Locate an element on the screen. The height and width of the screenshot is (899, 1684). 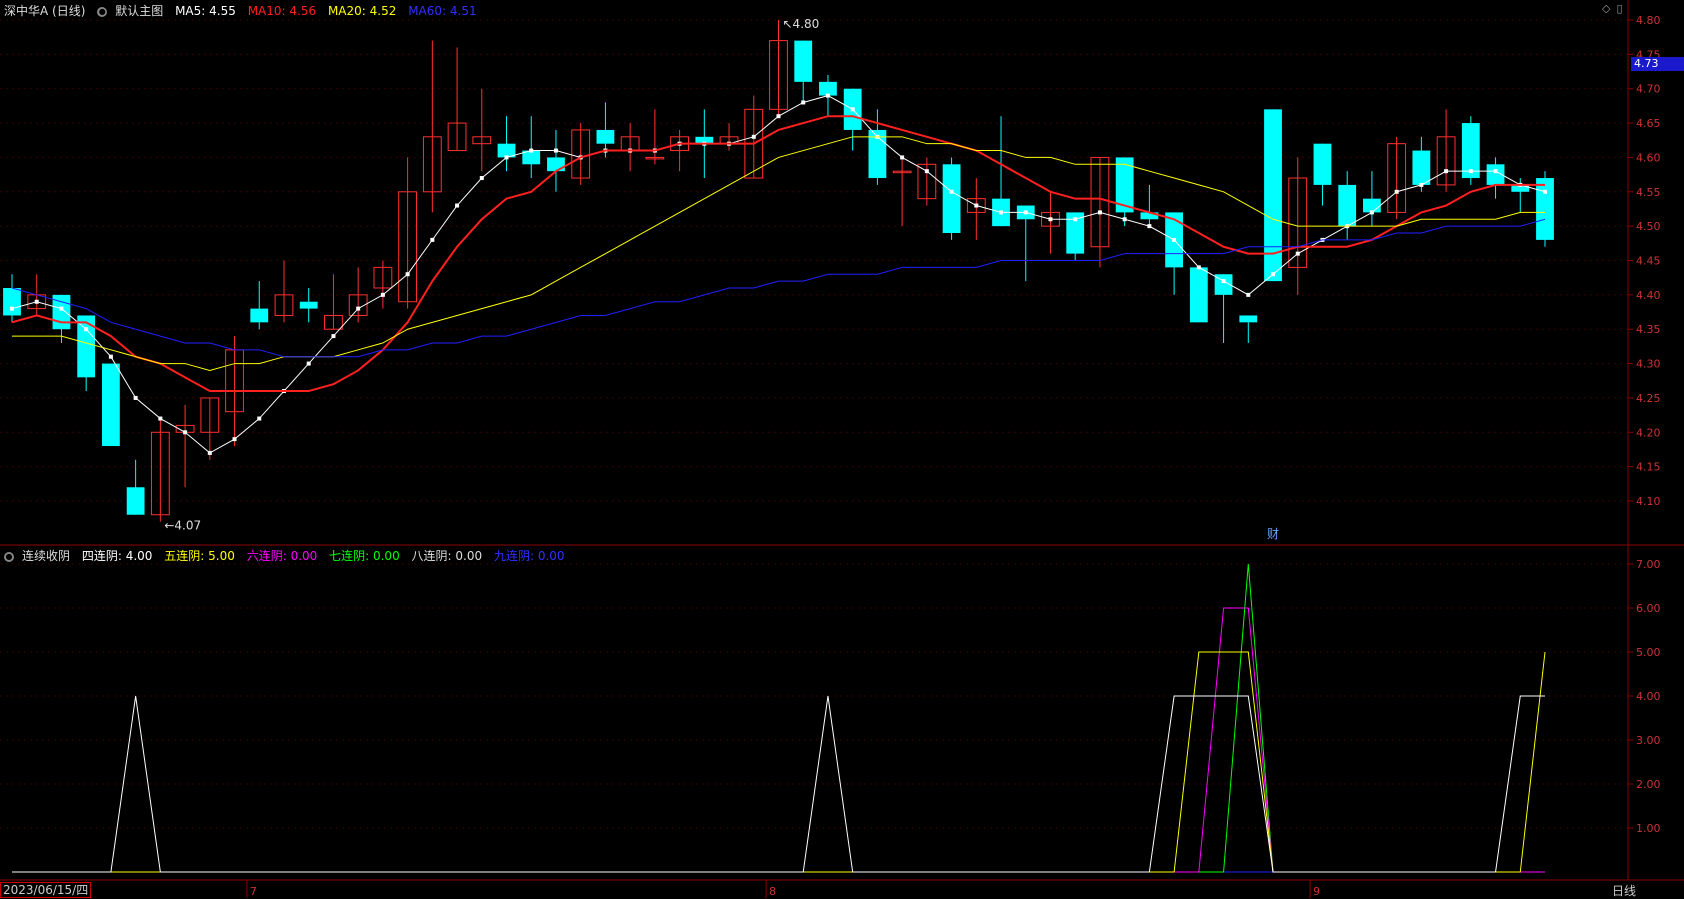
ma20-label: MA20: 4.52 is located at coordinates (362, 11).